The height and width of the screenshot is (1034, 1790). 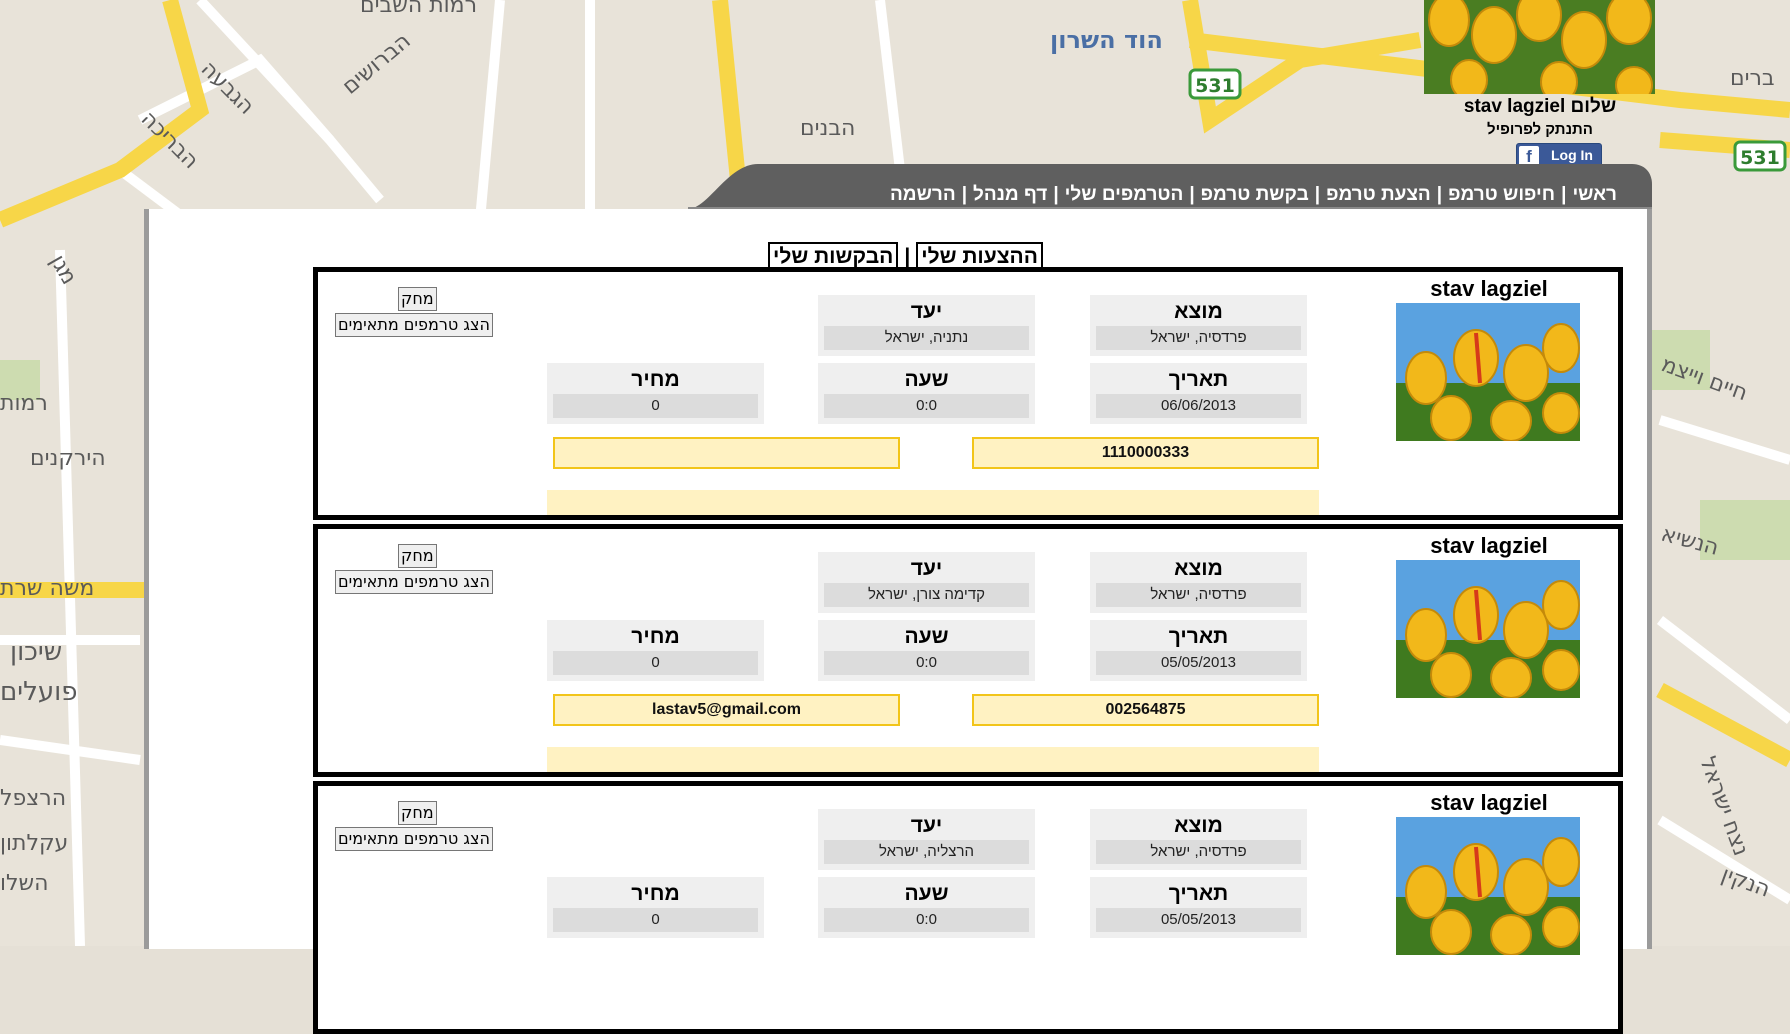 I want to click on svg-text: עקלתון, so click(x=34, y=843).